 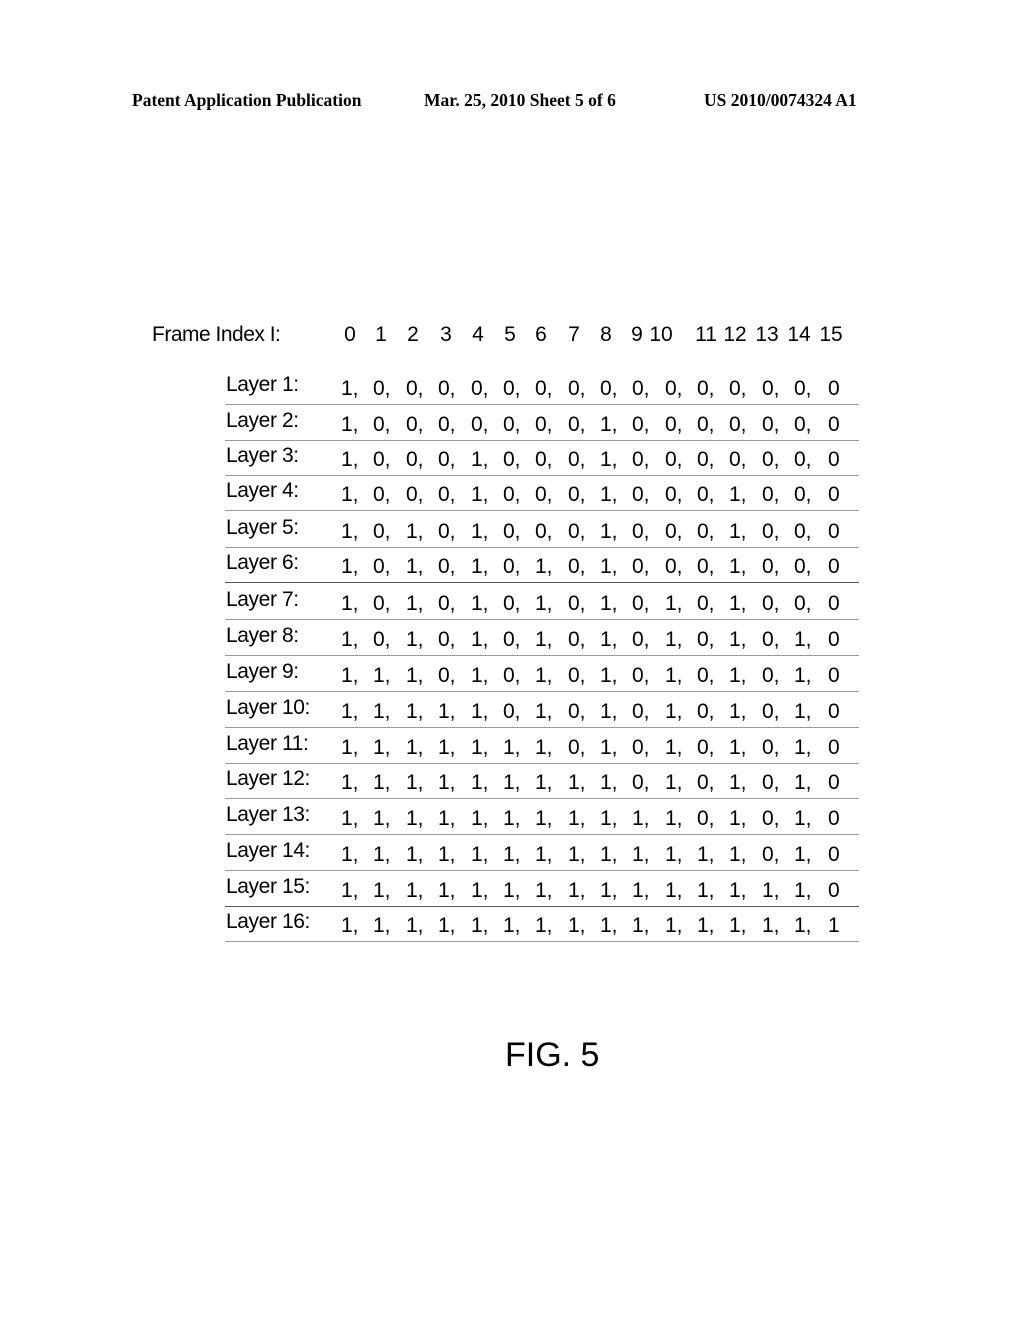 I want to click on frame-index-value: 15, so click(x=831, y=334).